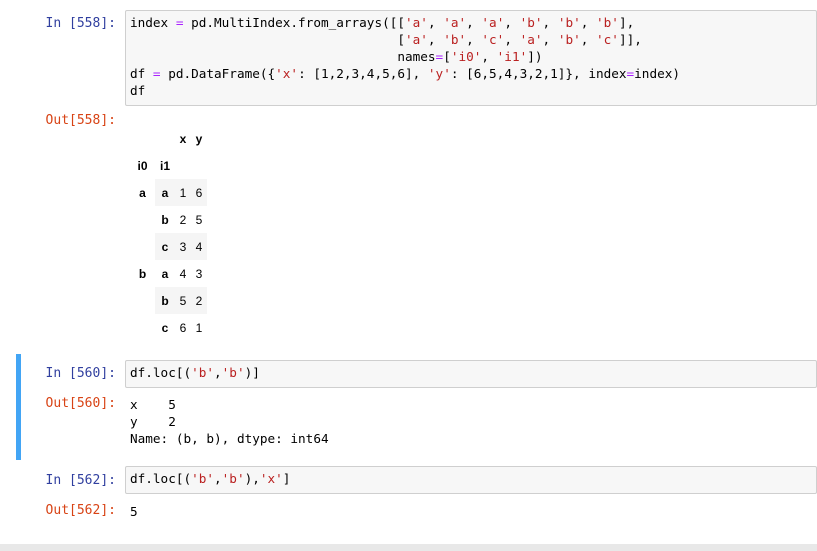  What do you see at coordinates (138, 90) in the screenshot?
I see `code-line: df` at bounding box center [138, 90].